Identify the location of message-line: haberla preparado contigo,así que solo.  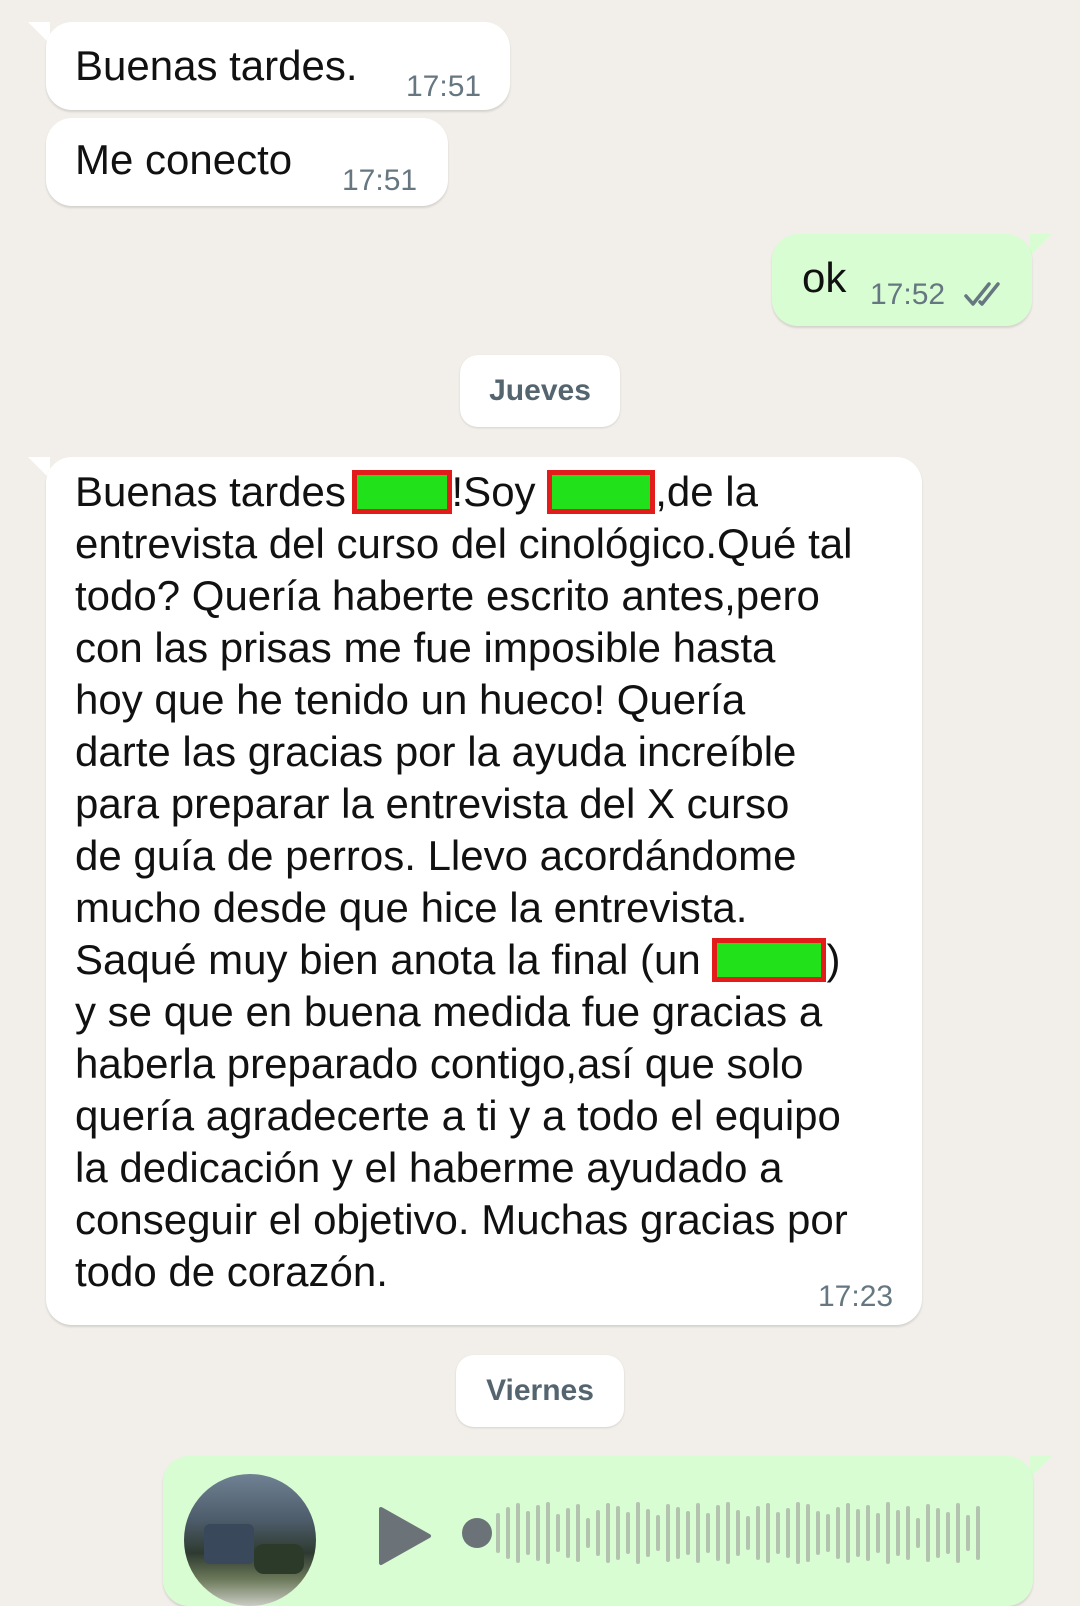
(439, 1063).